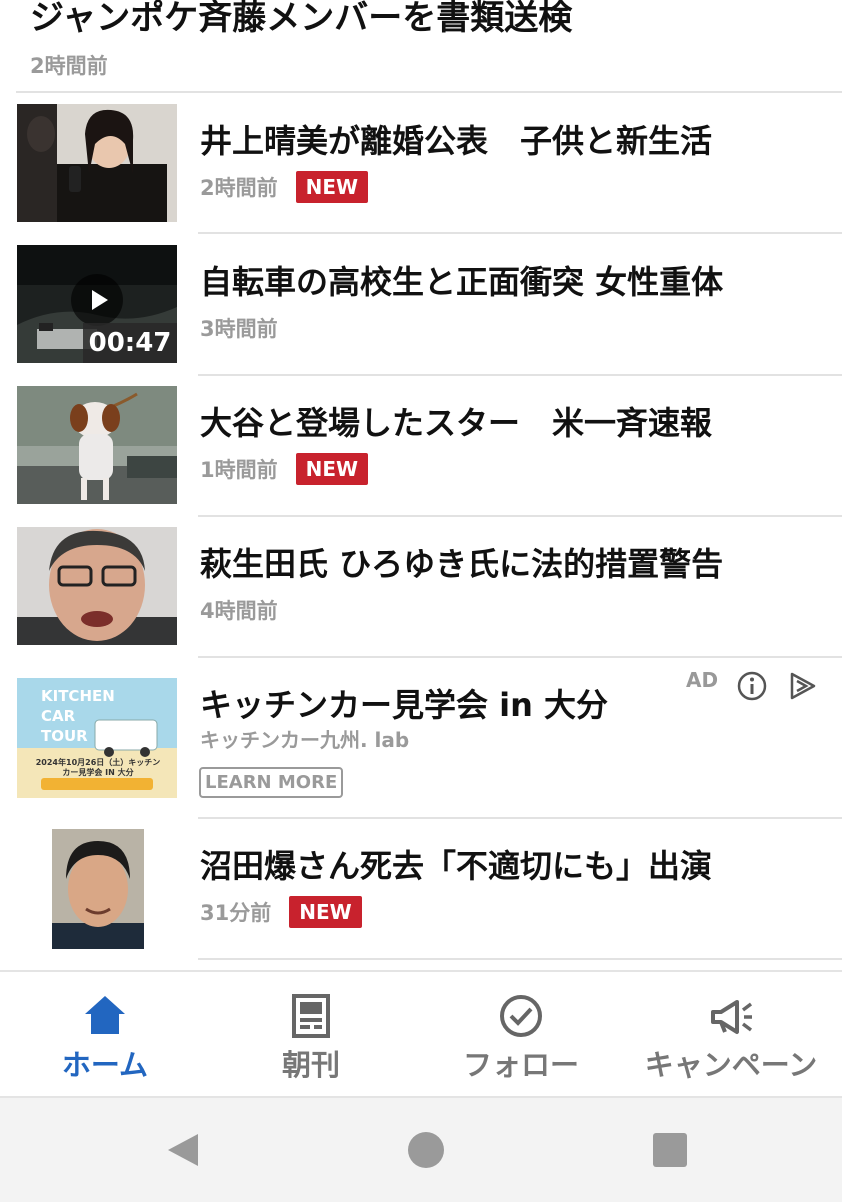 This screenshot has width=842, height=1202. What do you see at coordinates (404, 705) in the screenshot?
I see `ad-title: キッチンカー見学会 in 大分` at bounding box center [404, 705].